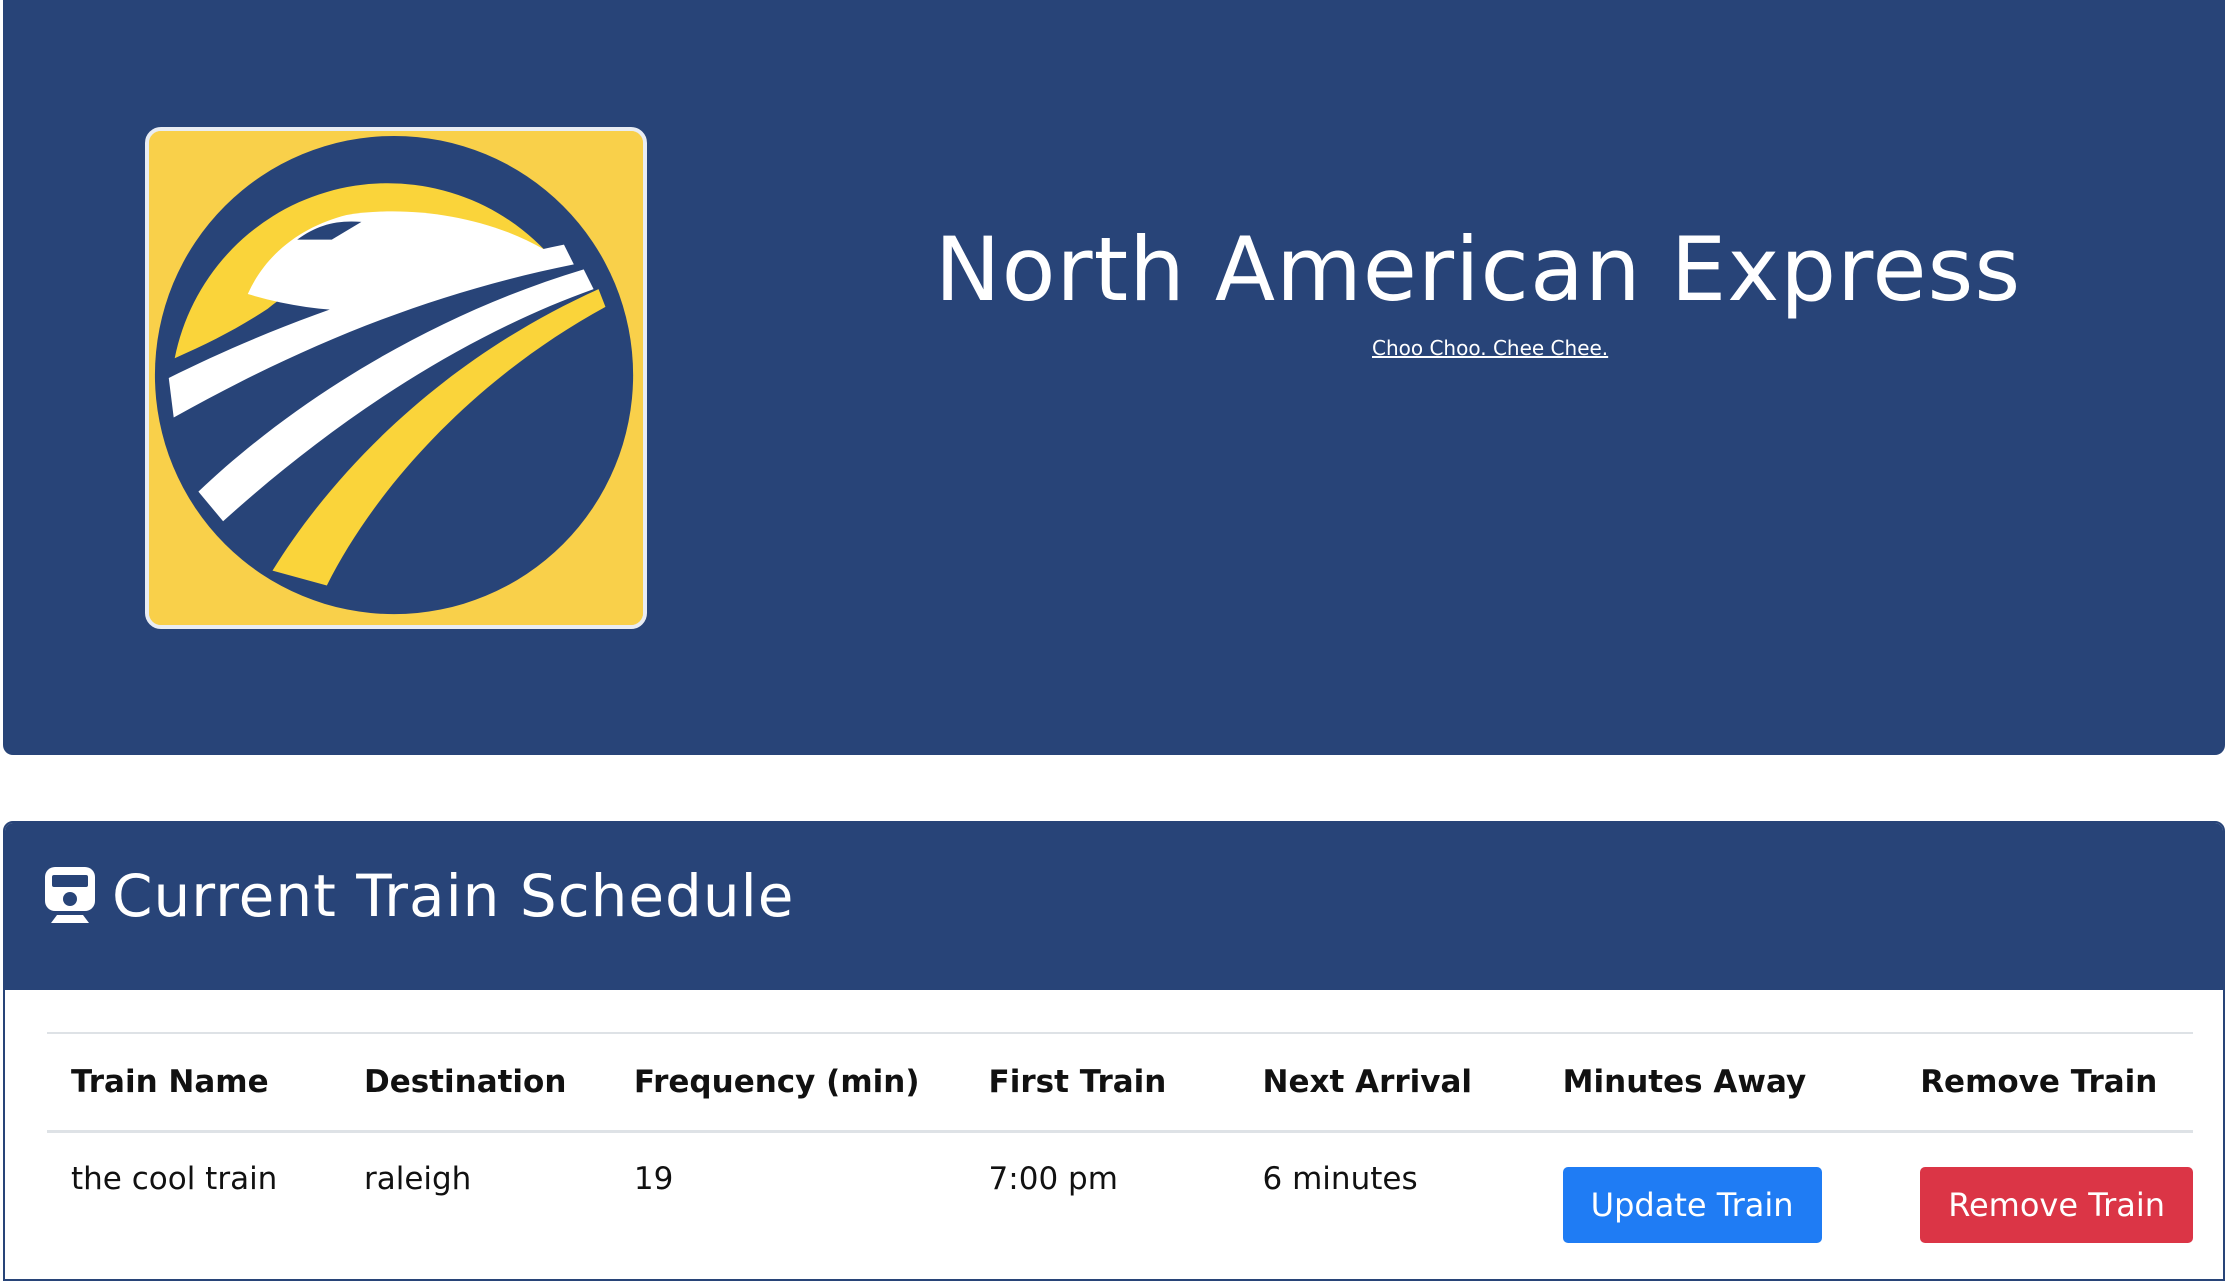  Describe the element at coordinates (787, 1206) in the screenshot. I see `cell-frequency: 19` at that location.